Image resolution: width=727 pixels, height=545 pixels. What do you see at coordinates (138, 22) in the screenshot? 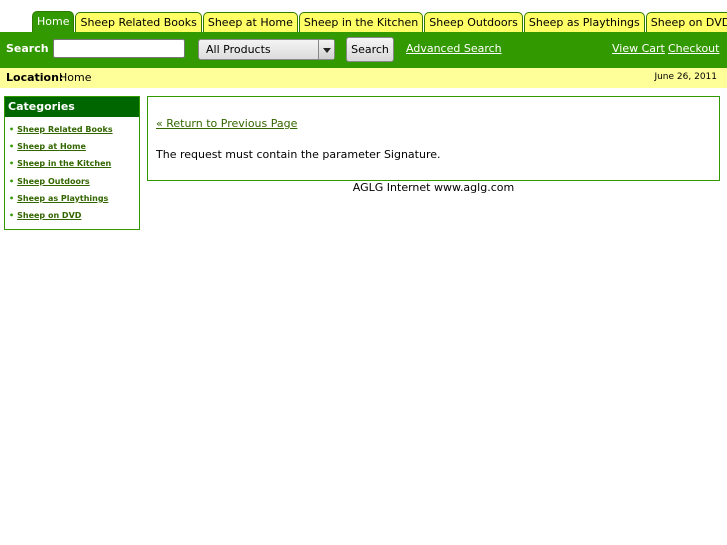
I see `tab-sheep-related-books: Sheep Related Books` at bounding box center [138, 22].